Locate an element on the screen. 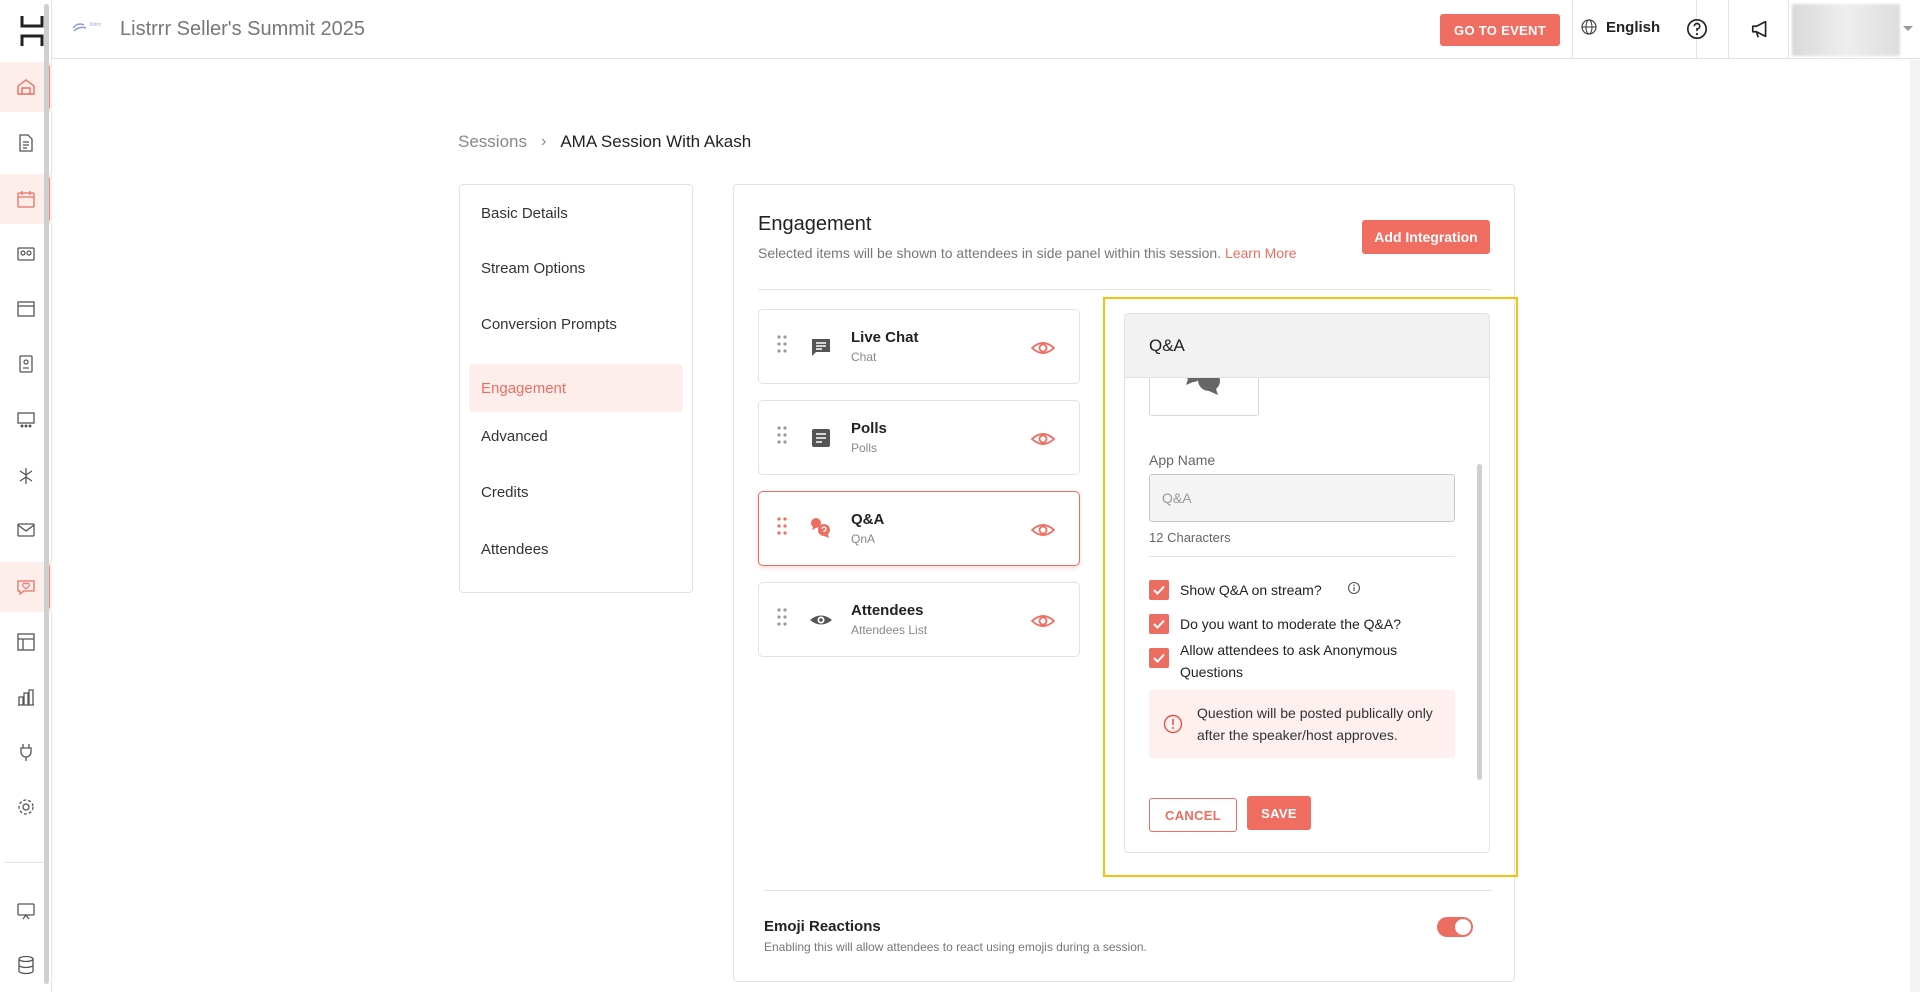 This screenshot has width=1920, height=992. qna-panel-title: Q&A is located at coordinates (1167, 345).